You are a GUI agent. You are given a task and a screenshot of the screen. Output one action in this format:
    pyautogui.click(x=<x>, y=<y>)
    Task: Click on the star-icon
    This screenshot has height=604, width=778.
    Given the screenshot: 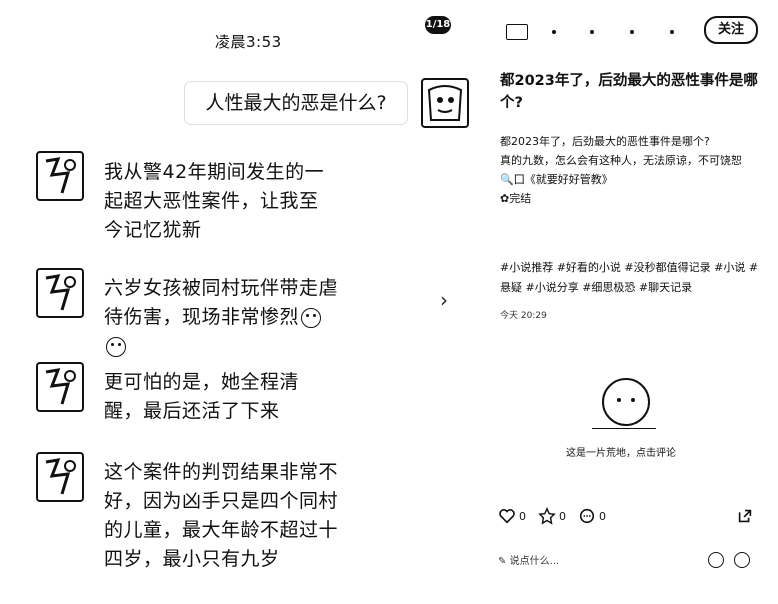 What is the action you would take?
    pyautogui.click(x=547, y=516)
    